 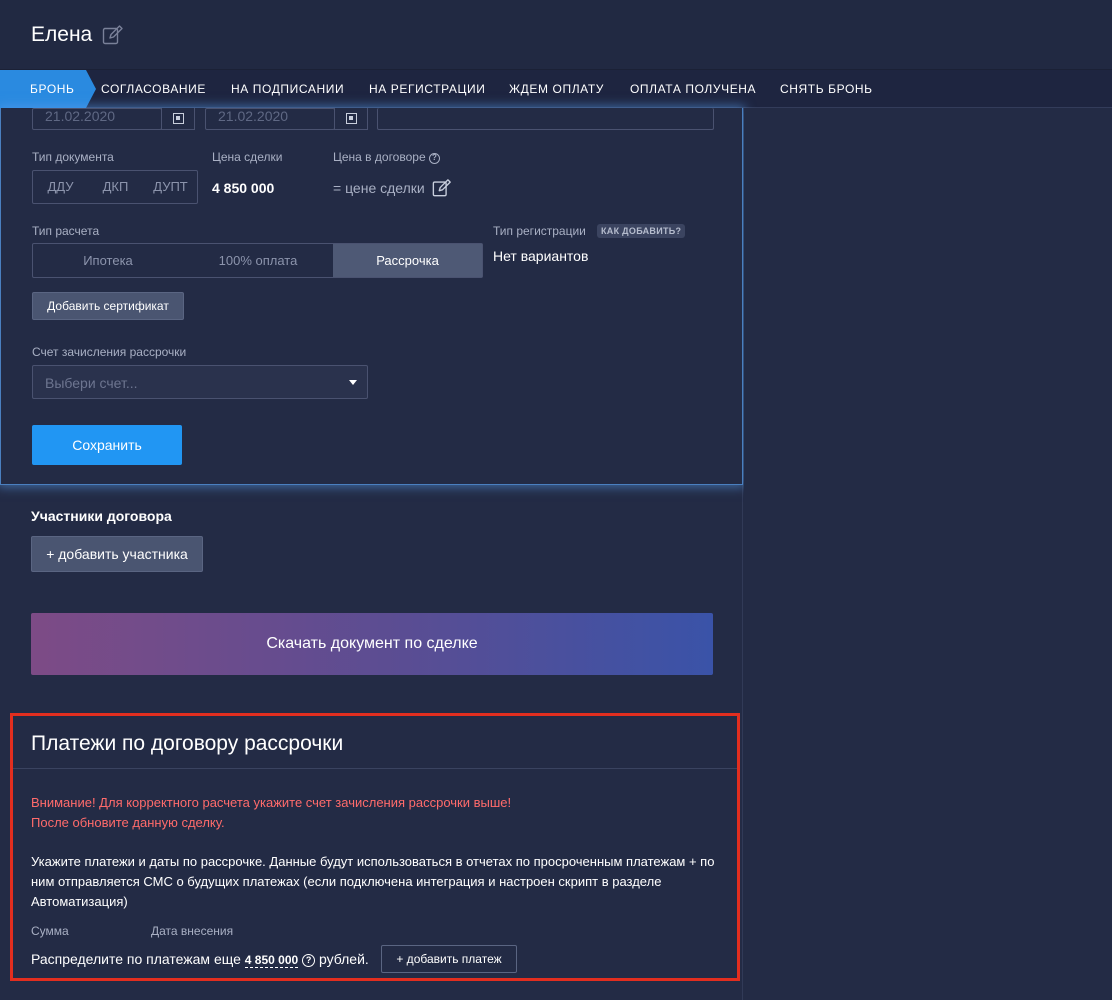 I want to click on divider, so click(x=375, y=768).